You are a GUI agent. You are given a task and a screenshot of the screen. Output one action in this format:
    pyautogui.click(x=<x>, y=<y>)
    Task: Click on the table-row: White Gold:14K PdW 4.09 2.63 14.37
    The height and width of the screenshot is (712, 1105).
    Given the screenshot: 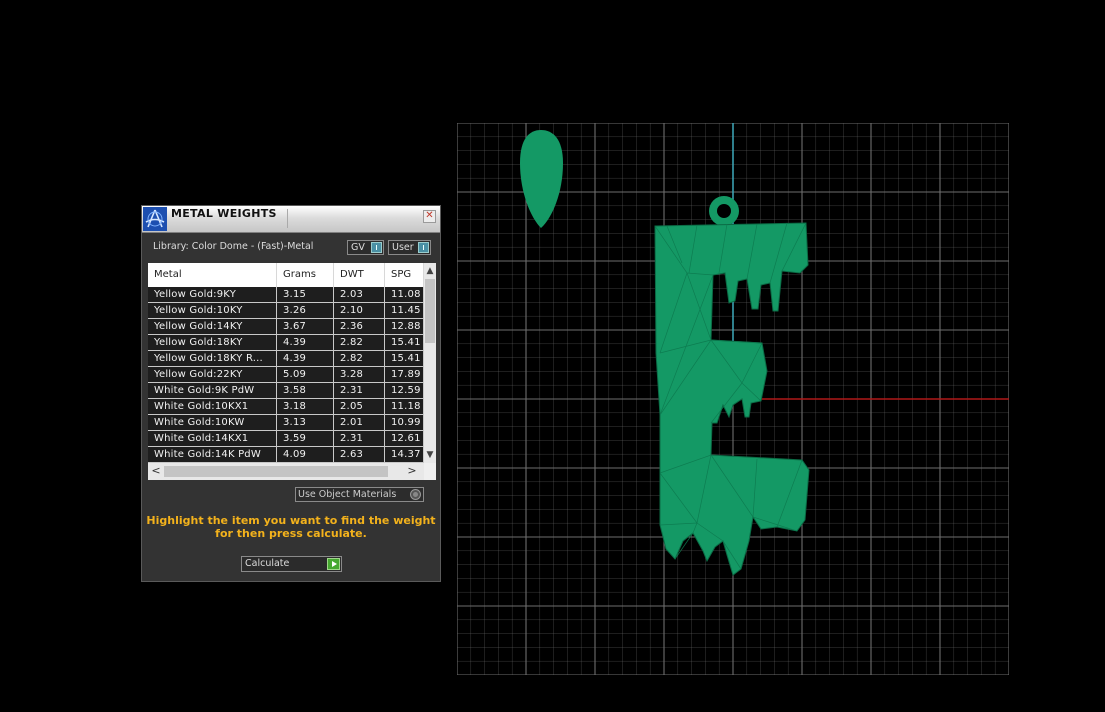 What is the action you would take?
    pyautogui.click(x=286, y=455)
    